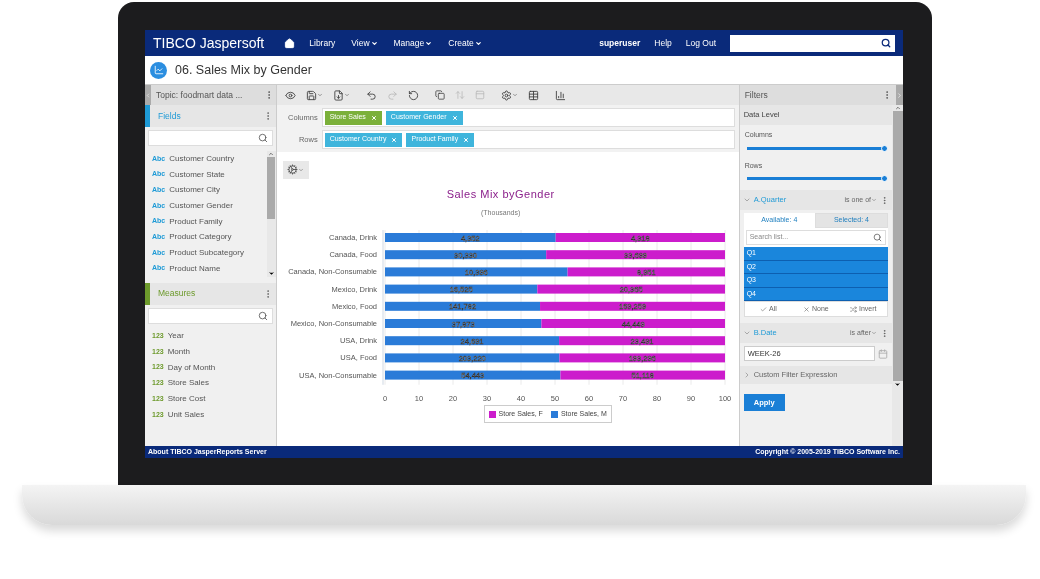 Image resolution: width=1040 pixels, height=579 pixels. I want to click on field-label: Product Category, so click(200, 237).